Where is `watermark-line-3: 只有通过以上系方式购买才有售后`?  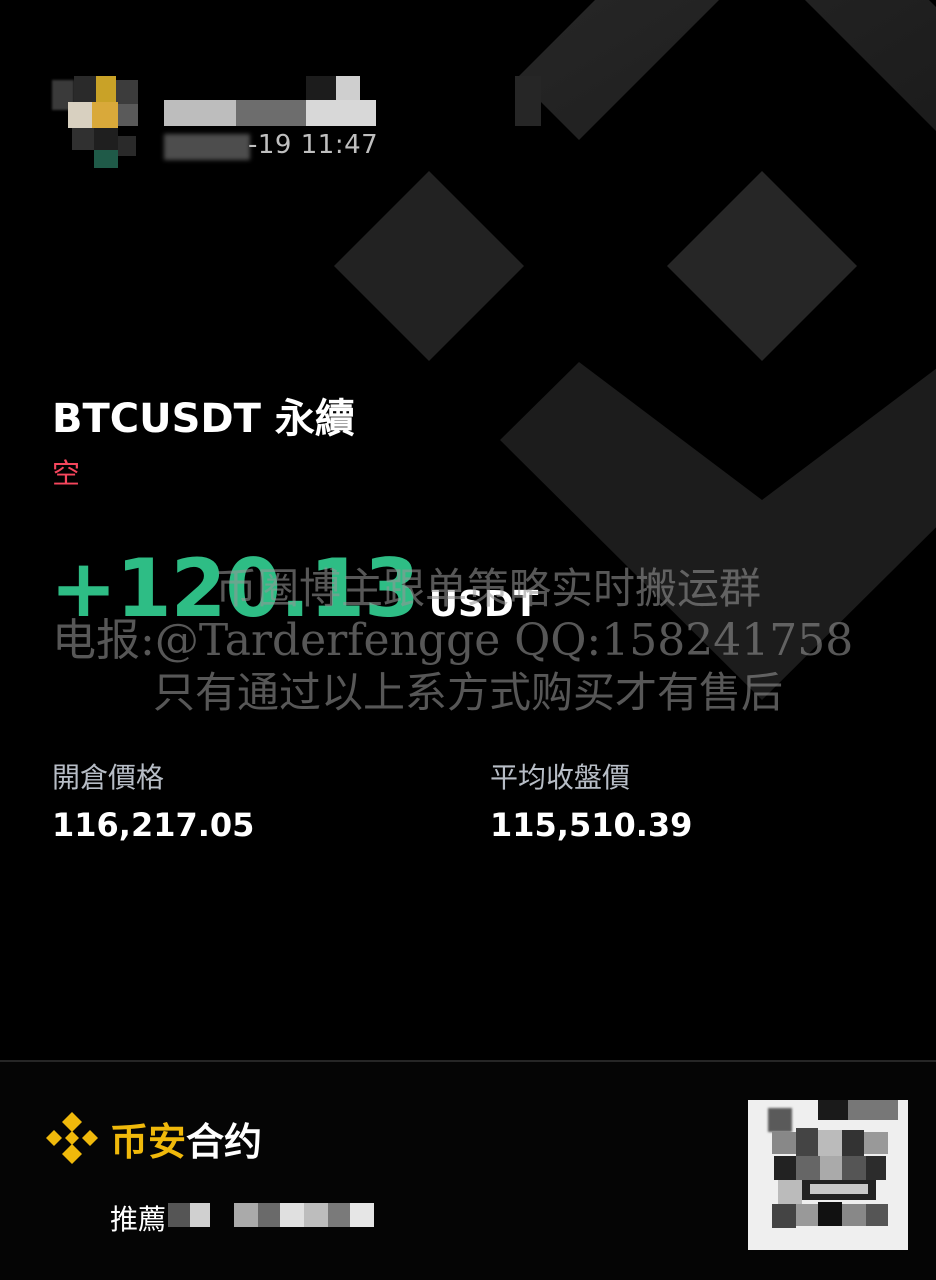
watermark-line-3: 只有通过以上系方式购买才有售后 is located at coordinates (467, 692).